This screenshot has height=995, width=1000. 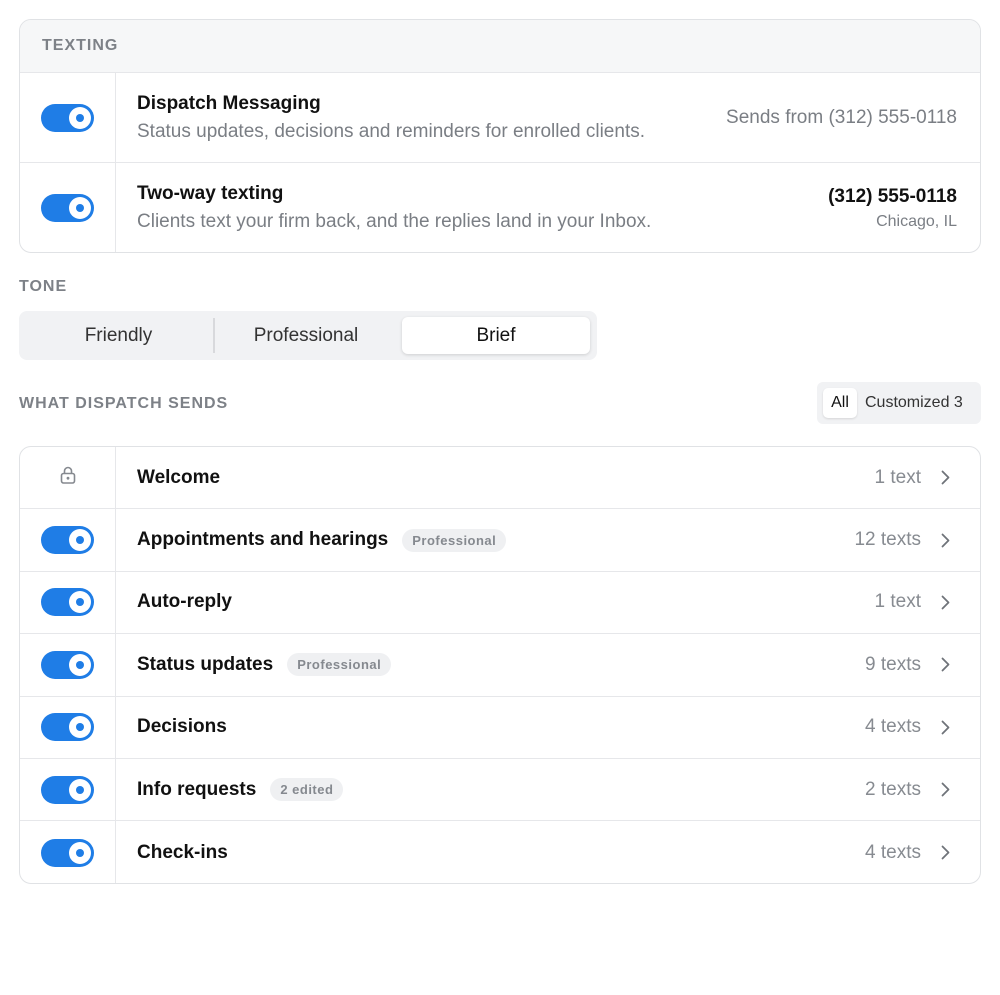 What do you see at coordinates (548, 665) in the screenshot?
I see `row-body: Status updates Professional` at bounding box center [548, 665].